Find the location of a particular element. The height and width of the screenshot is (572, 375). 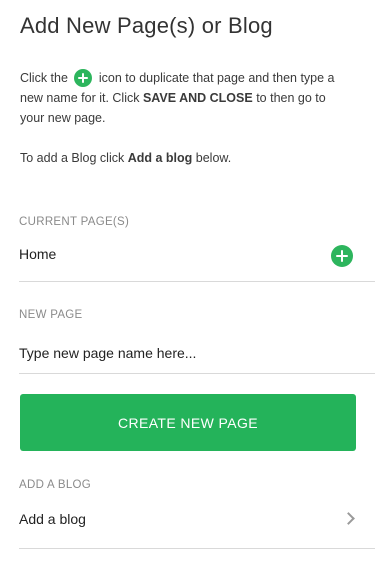

blog-intro-part1: To add a Blog click is located at coordinates (72, 158).